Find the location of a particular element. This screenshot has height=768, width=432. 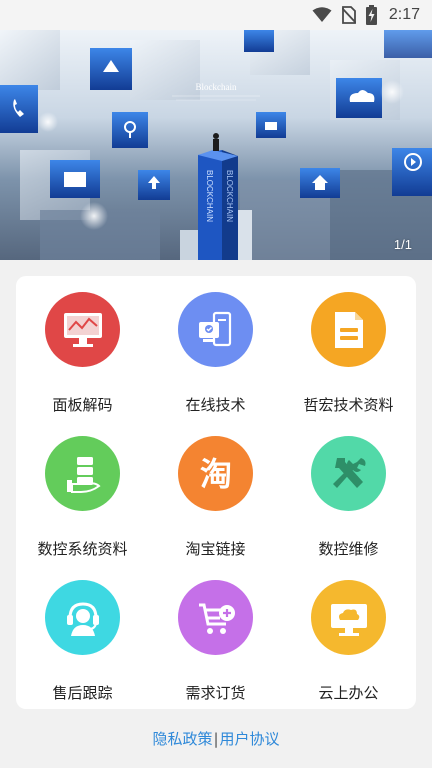

tile-online-tech: 在线技术 is located at coordinates (215, 362).